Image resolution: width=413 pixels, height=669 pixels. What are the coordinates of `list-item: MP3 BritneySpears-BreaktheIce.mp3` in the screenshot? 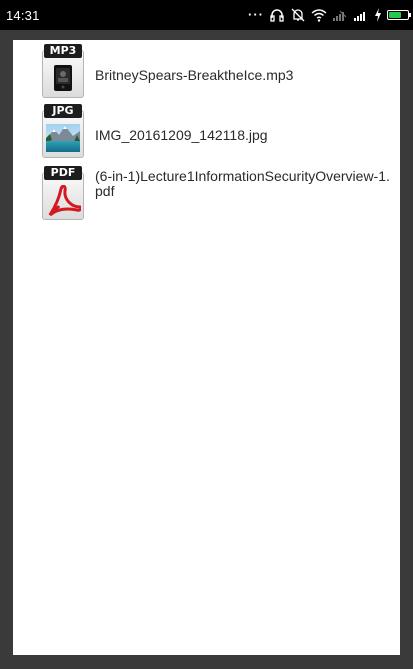 It's located at (206, 73).